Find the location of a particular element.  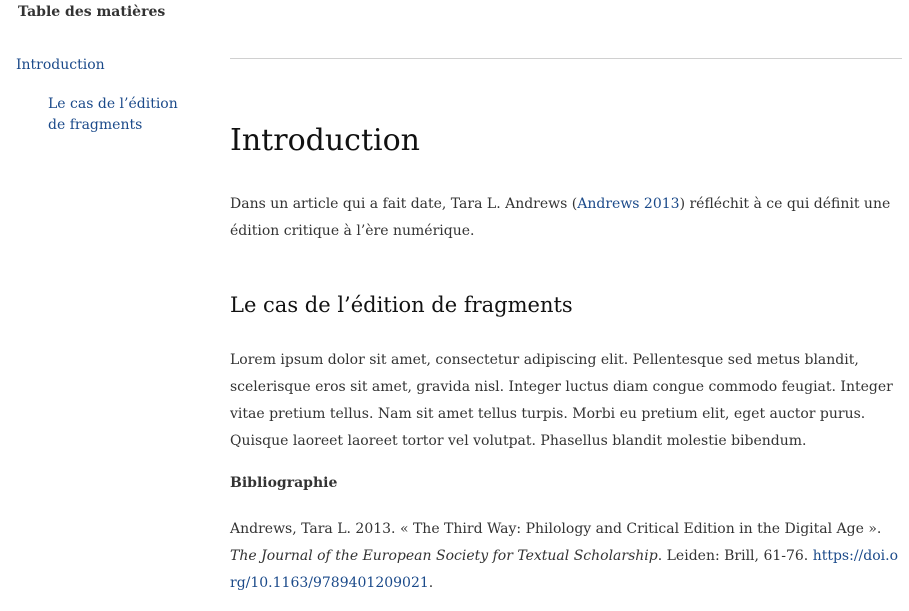

toc-title: Table des matières is located at coordinates (92, 12).